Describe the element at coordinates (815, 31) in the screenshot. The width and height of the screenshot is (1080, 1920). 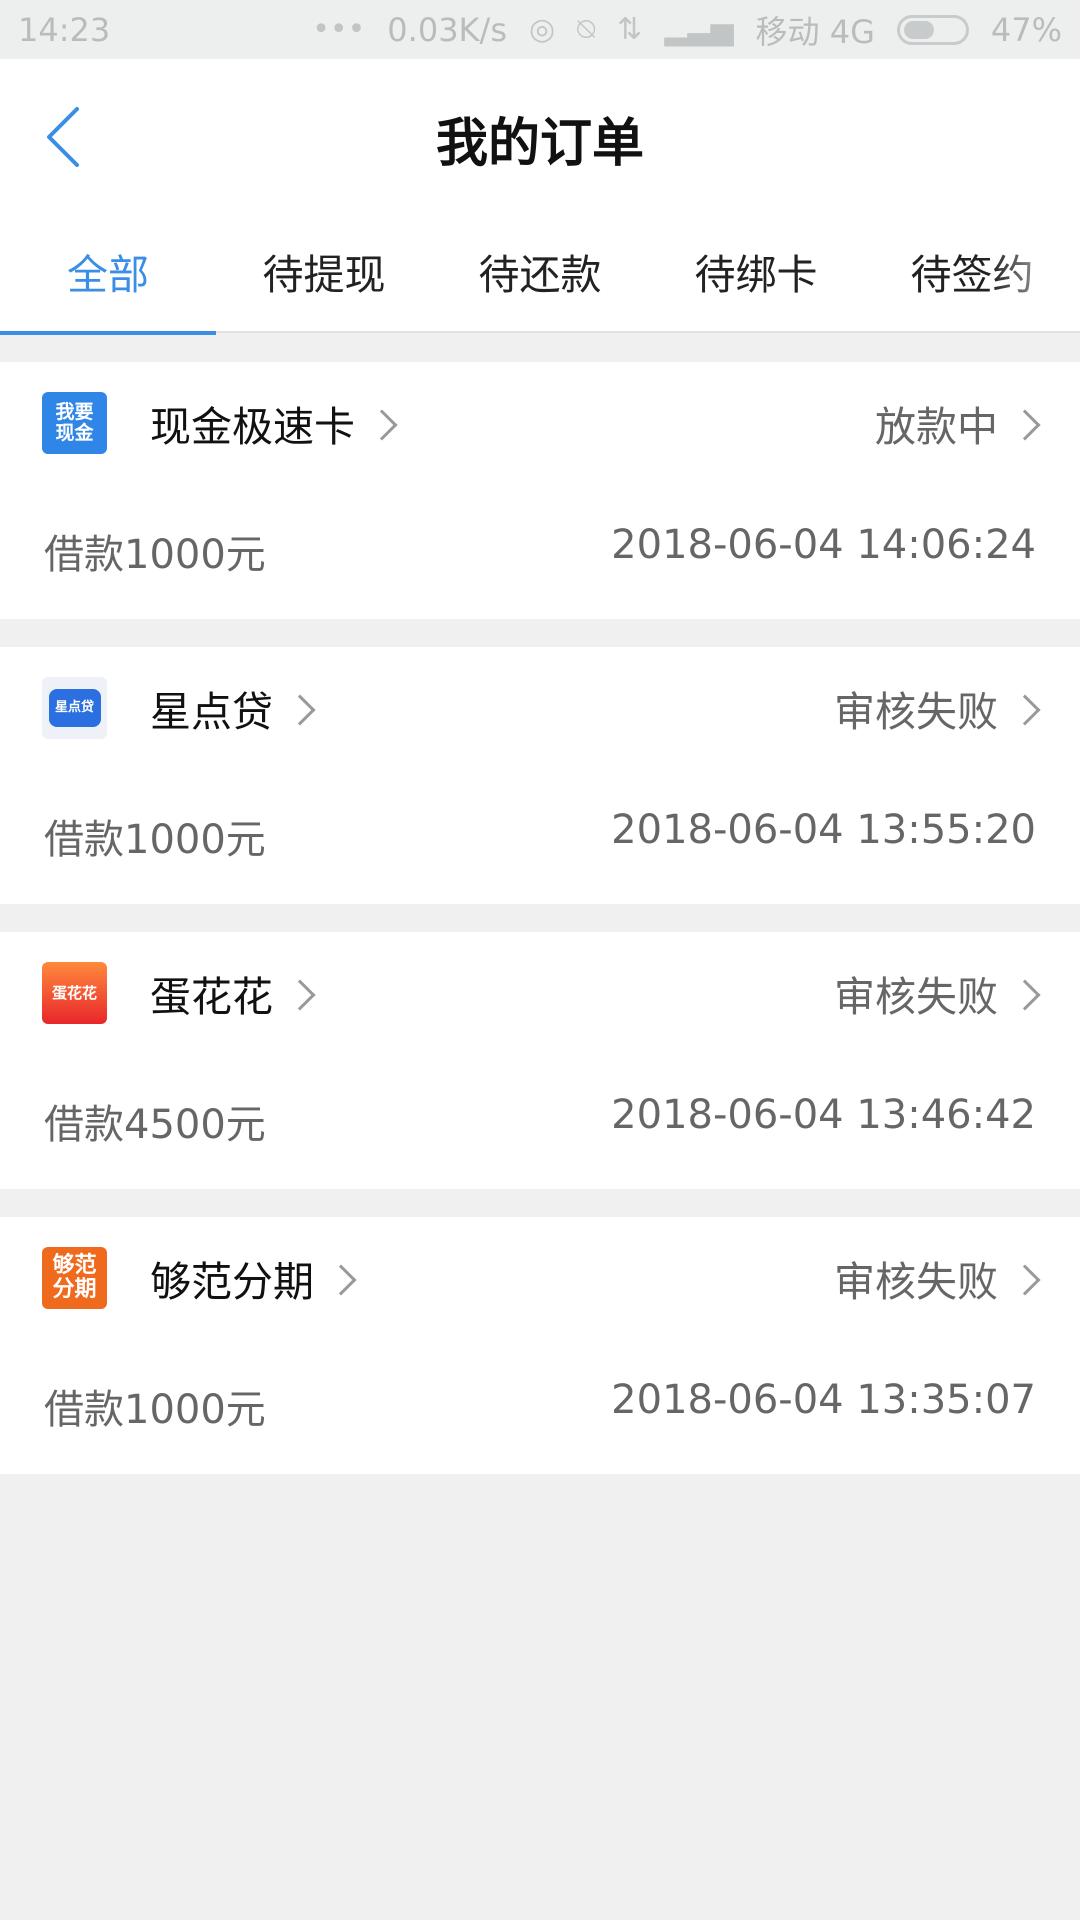
I see `carrier-label: 移动 4G` at that location.